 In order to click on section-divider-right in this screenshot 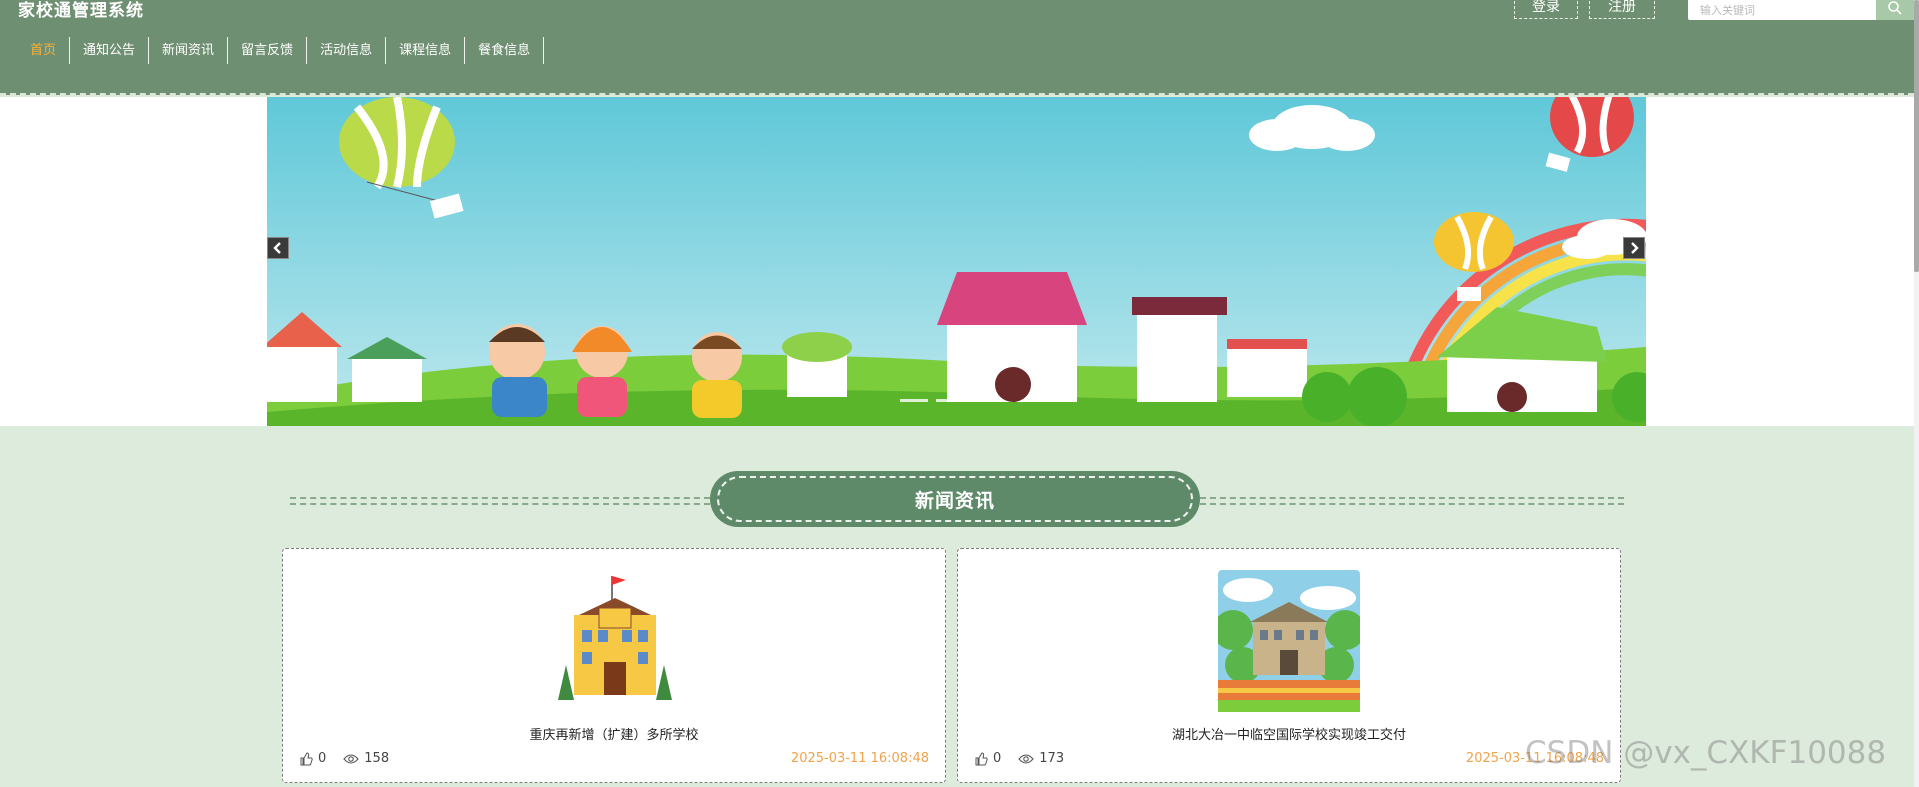, I will do `click(1412, 501)`.